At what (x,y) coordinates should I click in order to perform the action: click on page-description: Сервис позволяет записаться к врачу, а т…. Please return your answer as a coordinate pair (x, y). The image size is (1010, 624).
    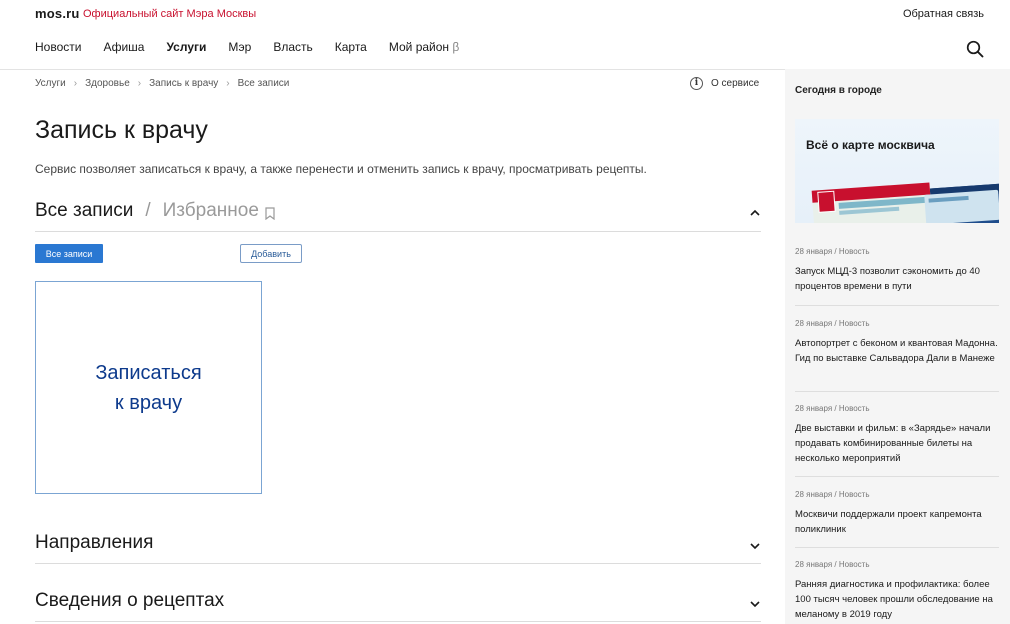
    Looking at the image, I should click on (341, 169).